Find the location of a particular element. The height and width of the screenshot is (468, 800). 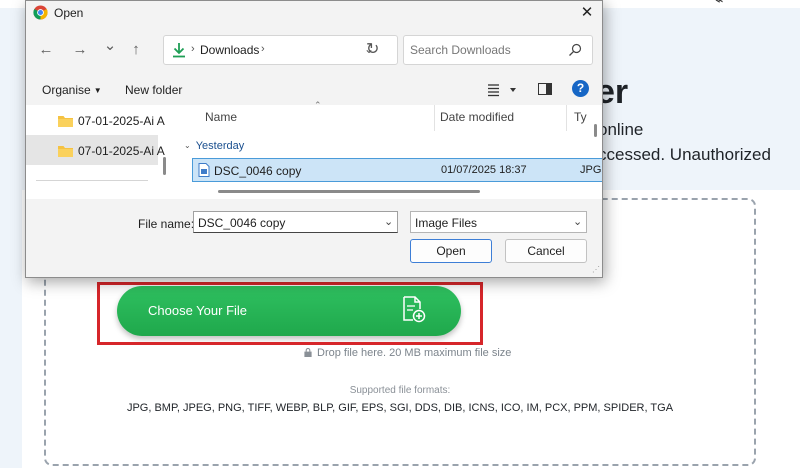

dialog-title: Open is located at coordinates (69, 13).